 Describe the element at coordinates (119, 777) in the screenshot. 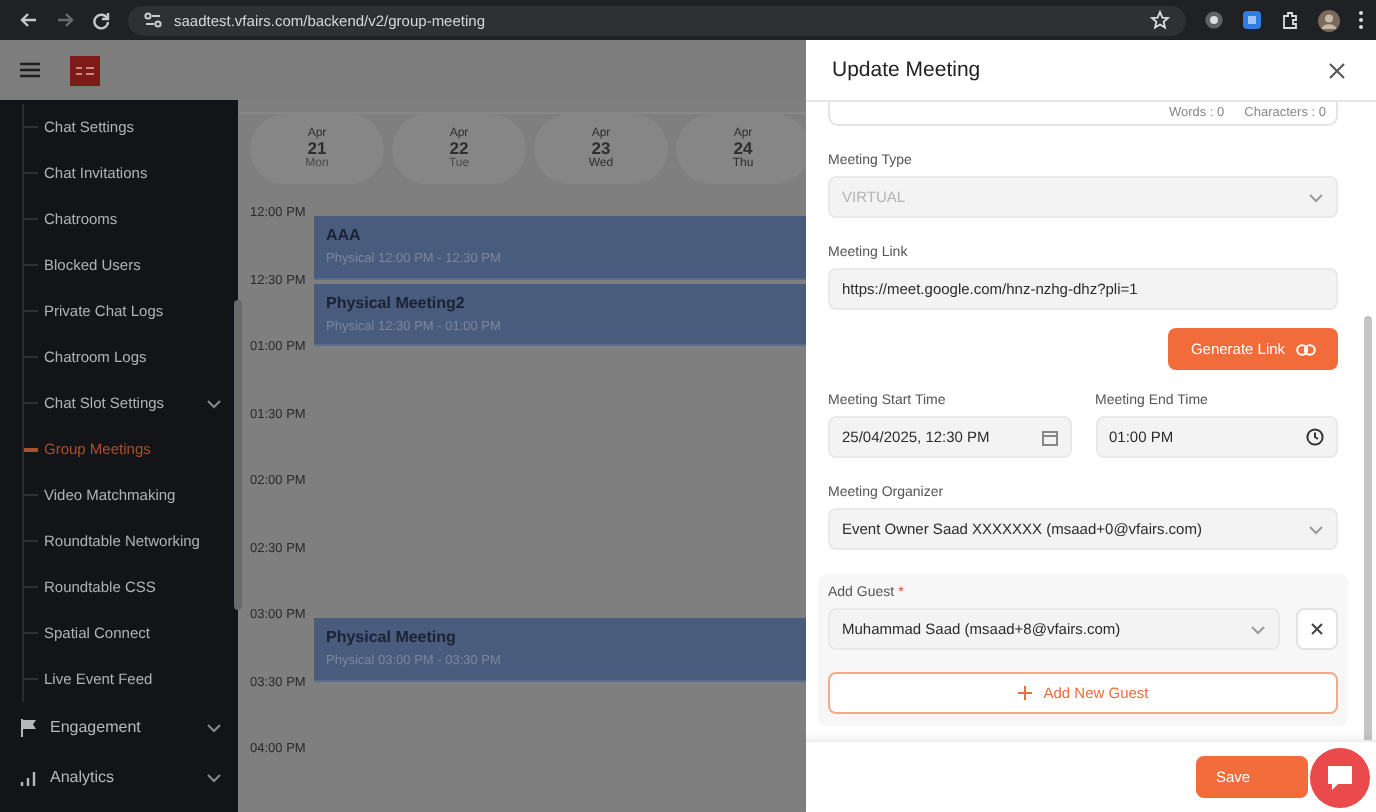

I see `sidebar-section: Analytics` at that location.